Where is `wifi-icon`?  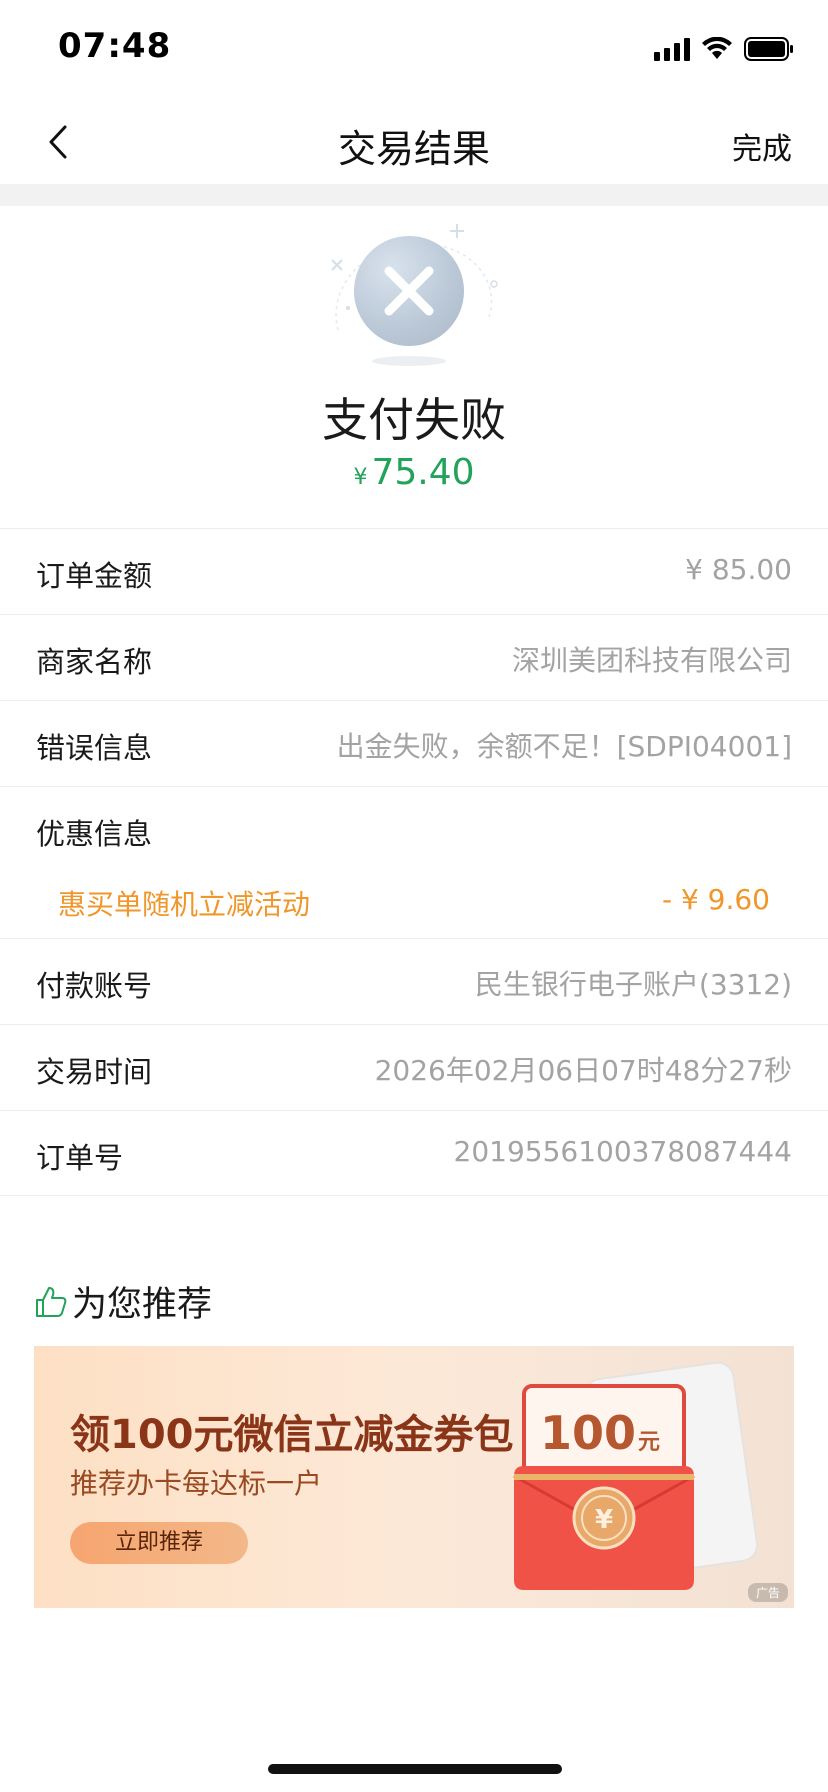 wifi-icon is located at coordinates (717, 49).